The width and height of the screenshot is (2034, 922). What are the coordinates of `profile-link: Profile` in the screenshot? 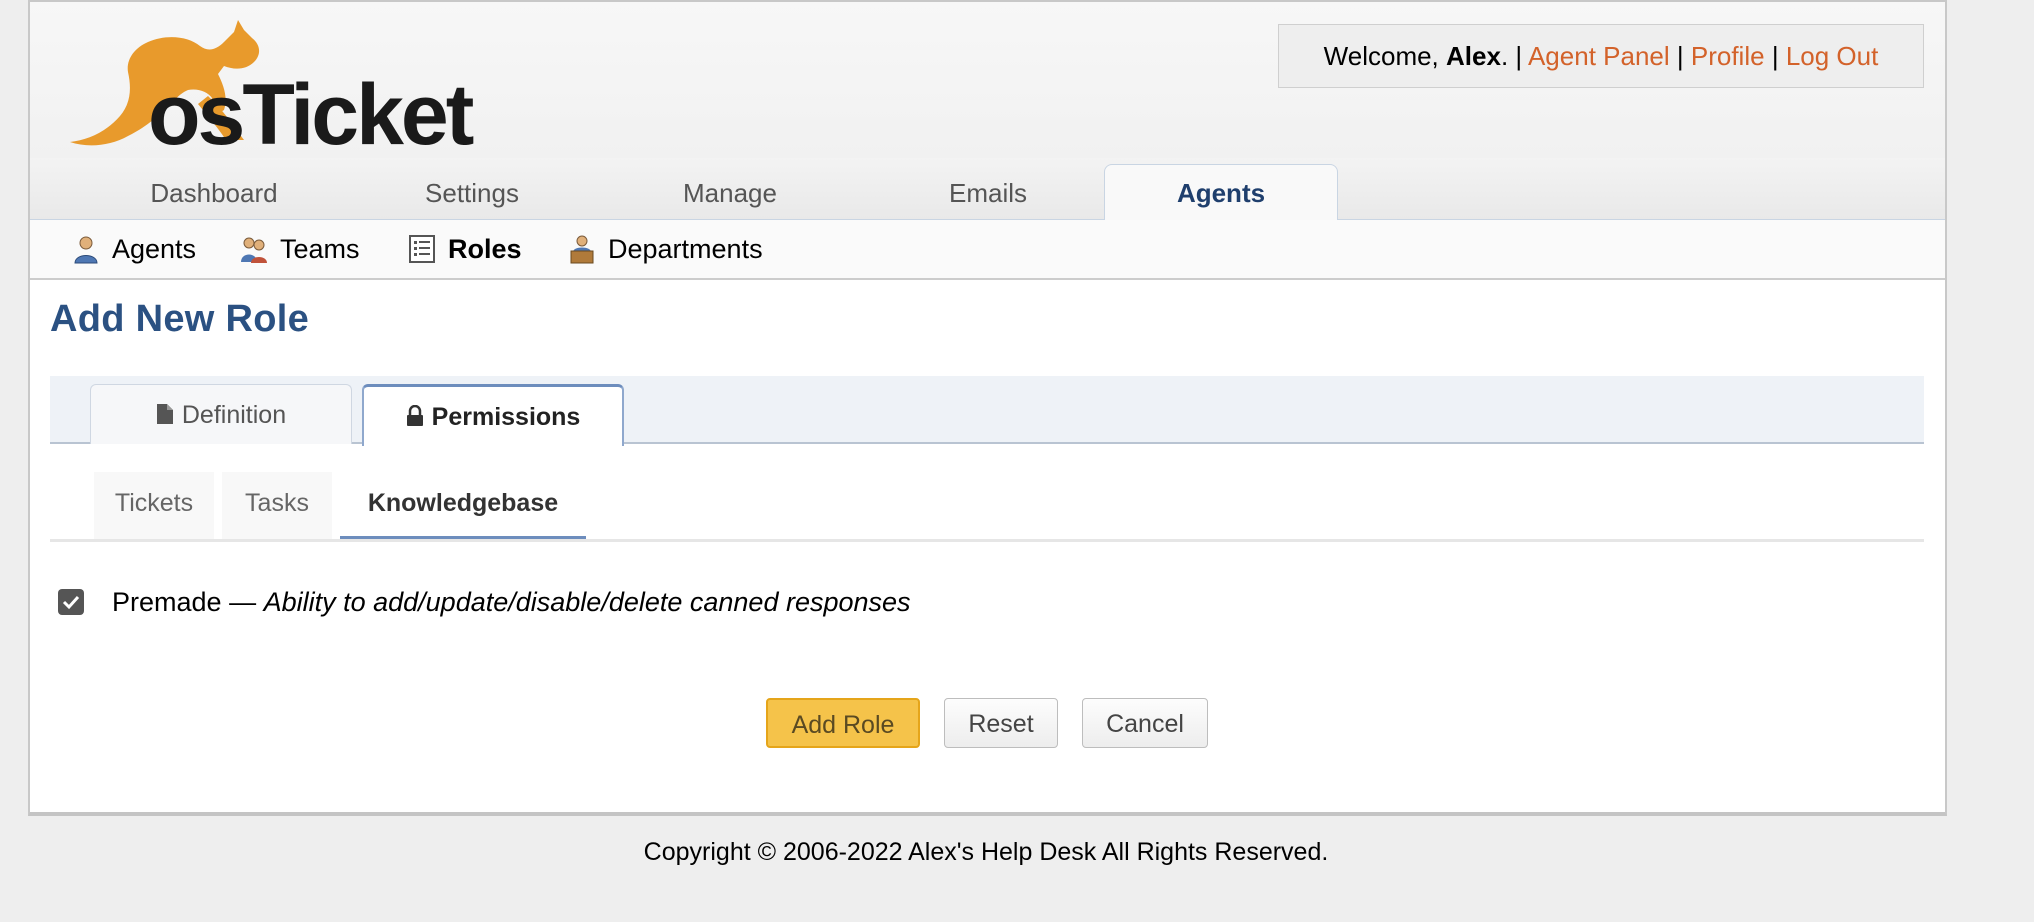 It's located at (1728, 56).